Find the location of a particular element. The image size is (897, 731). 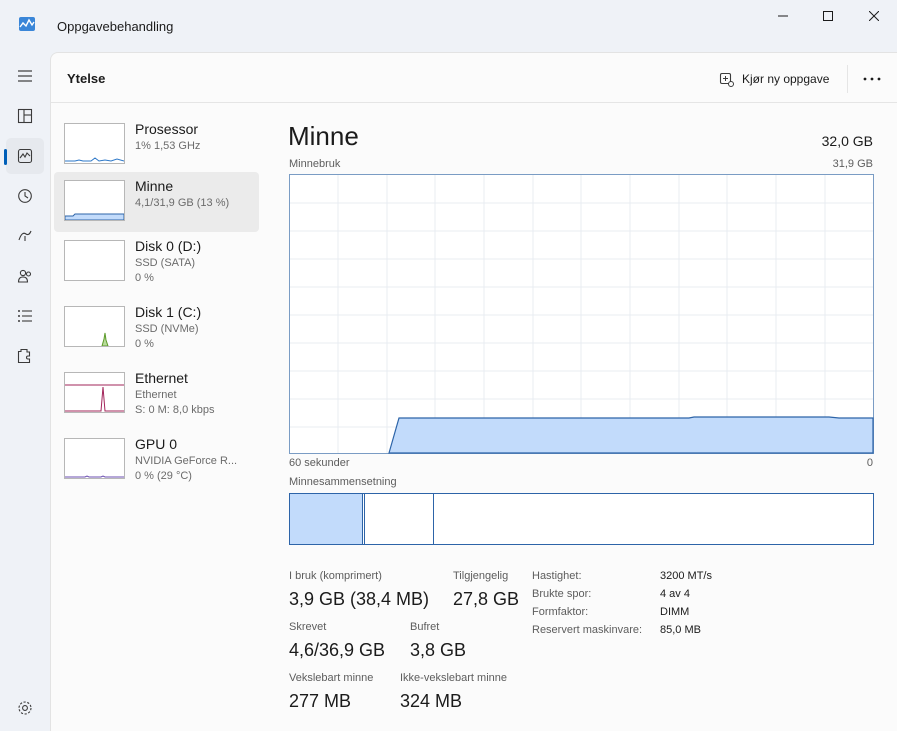

settings-icon is located at coordinates (25, 708).